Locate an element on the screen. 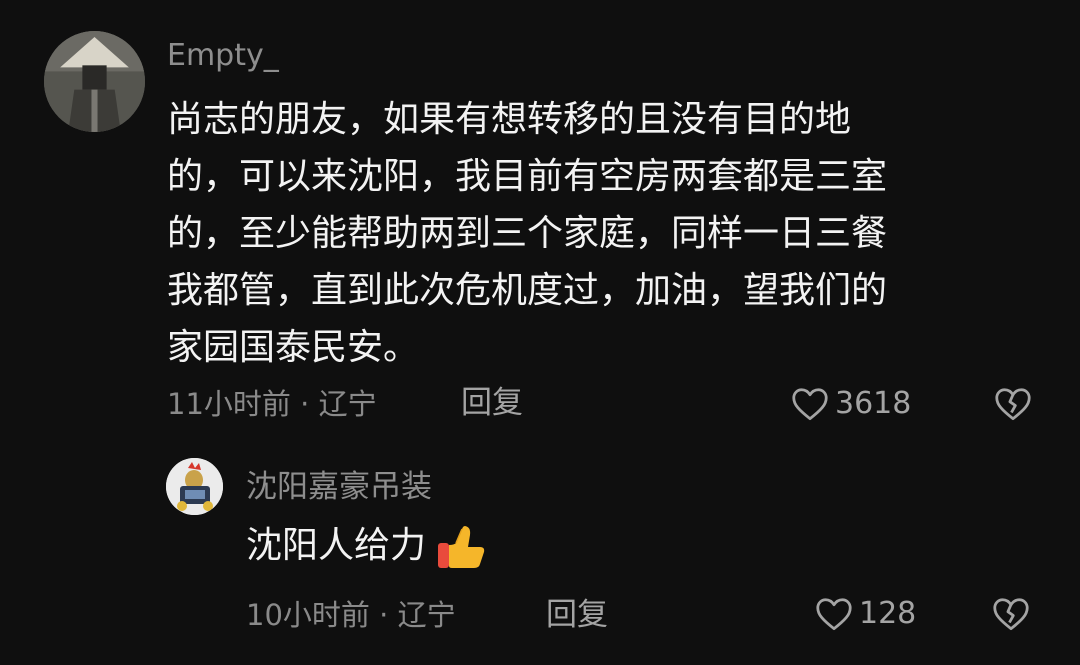 The height and width of the screenshot is (665, 1080). comment-text: 沈阳人给力 is located at coordinates (368, 546).